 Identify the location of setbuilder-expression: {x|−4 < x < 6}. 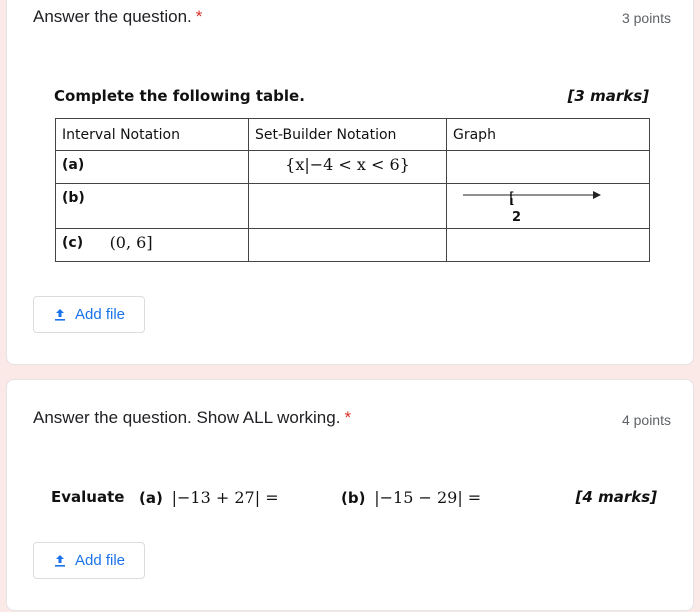
(347, 164).